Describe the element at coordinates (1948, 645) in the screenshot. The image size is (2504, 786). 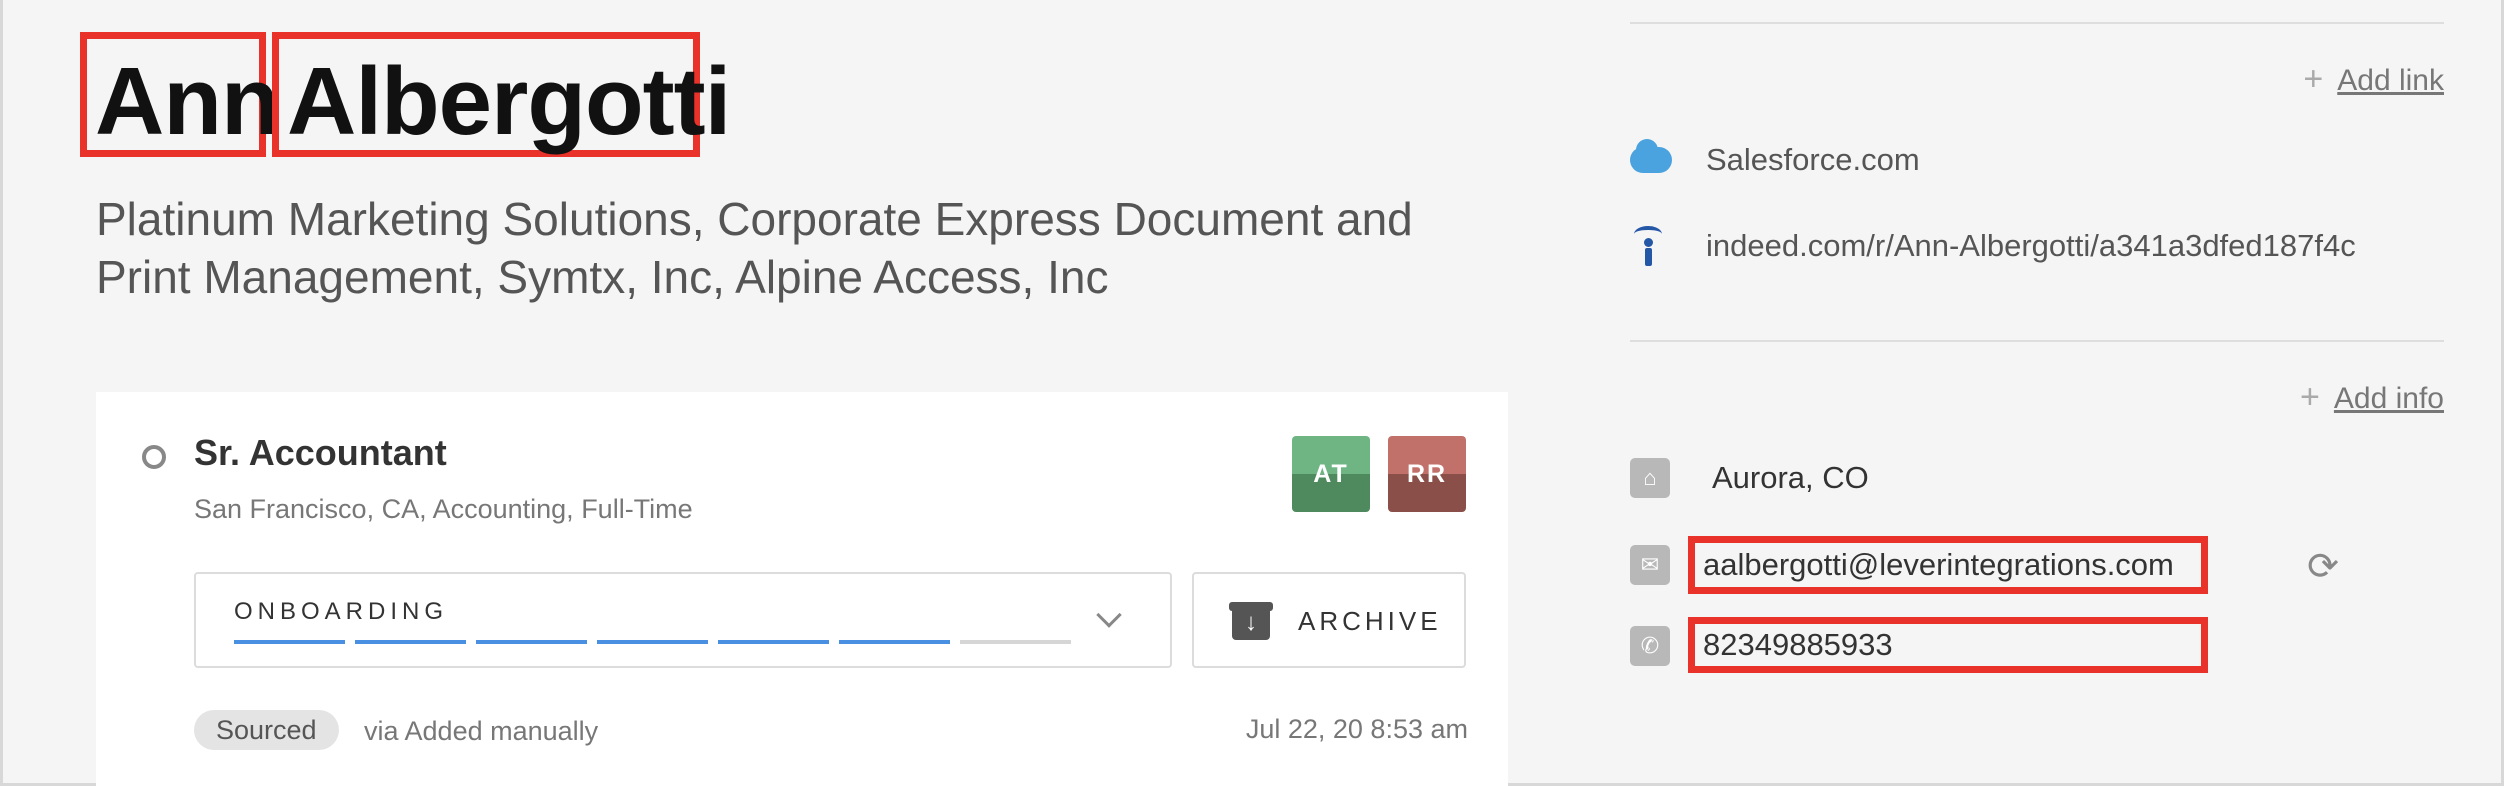
I see `phone-highlight: 82349885933` at that location.